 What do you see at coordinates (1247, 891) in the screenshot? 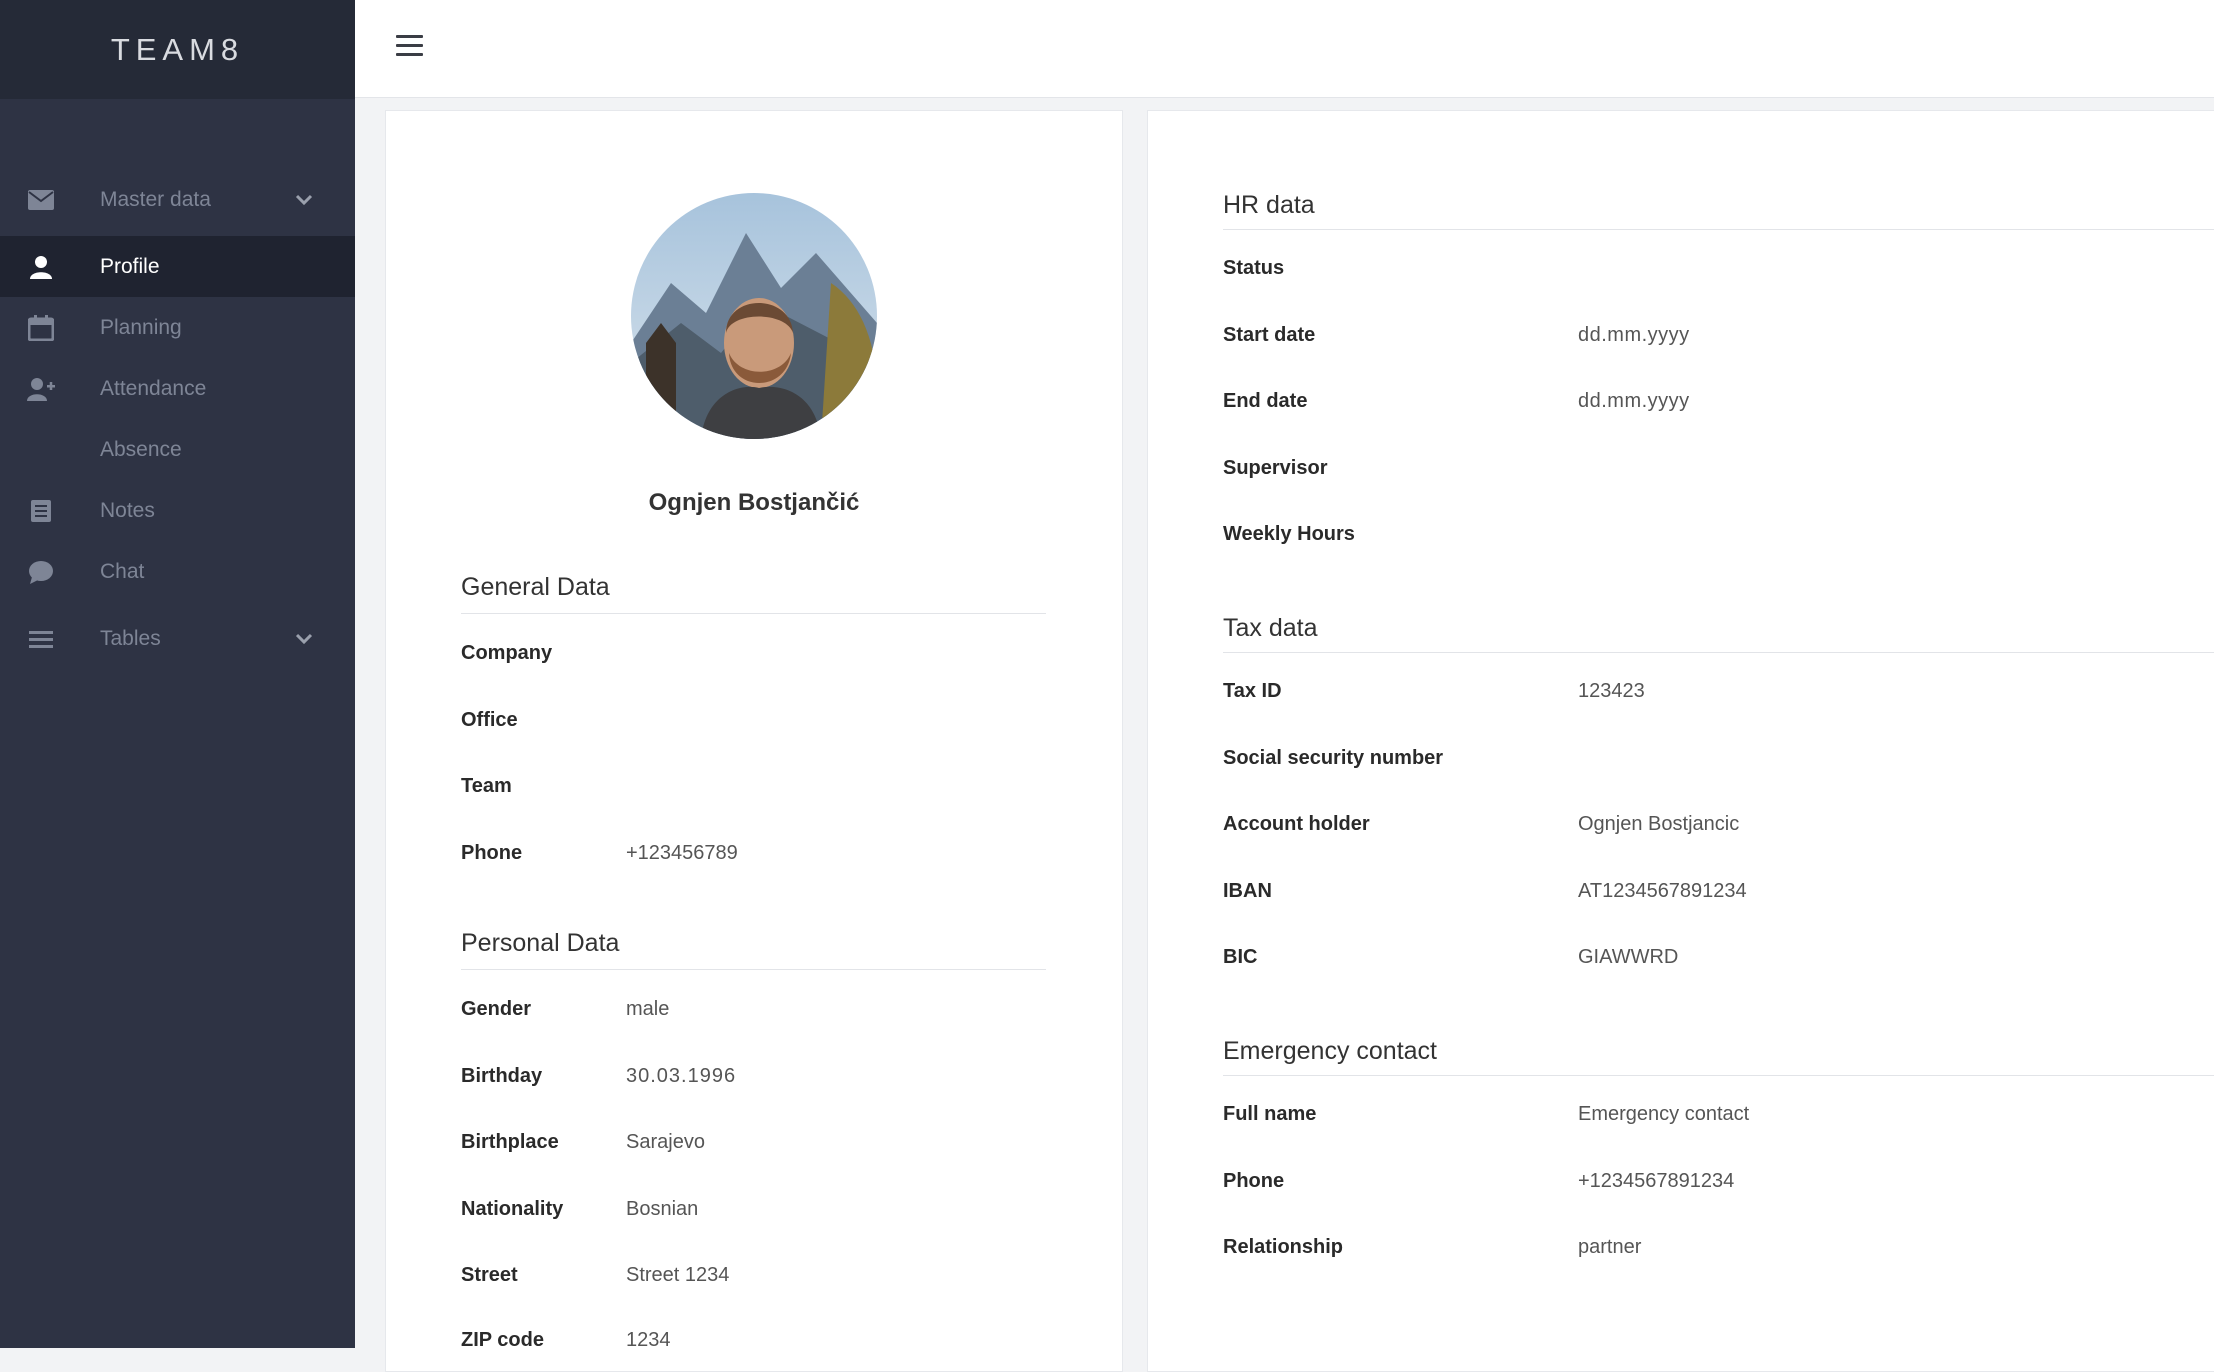
I see `field-label-iban: IBAN` at bounding box center [1247, 891].